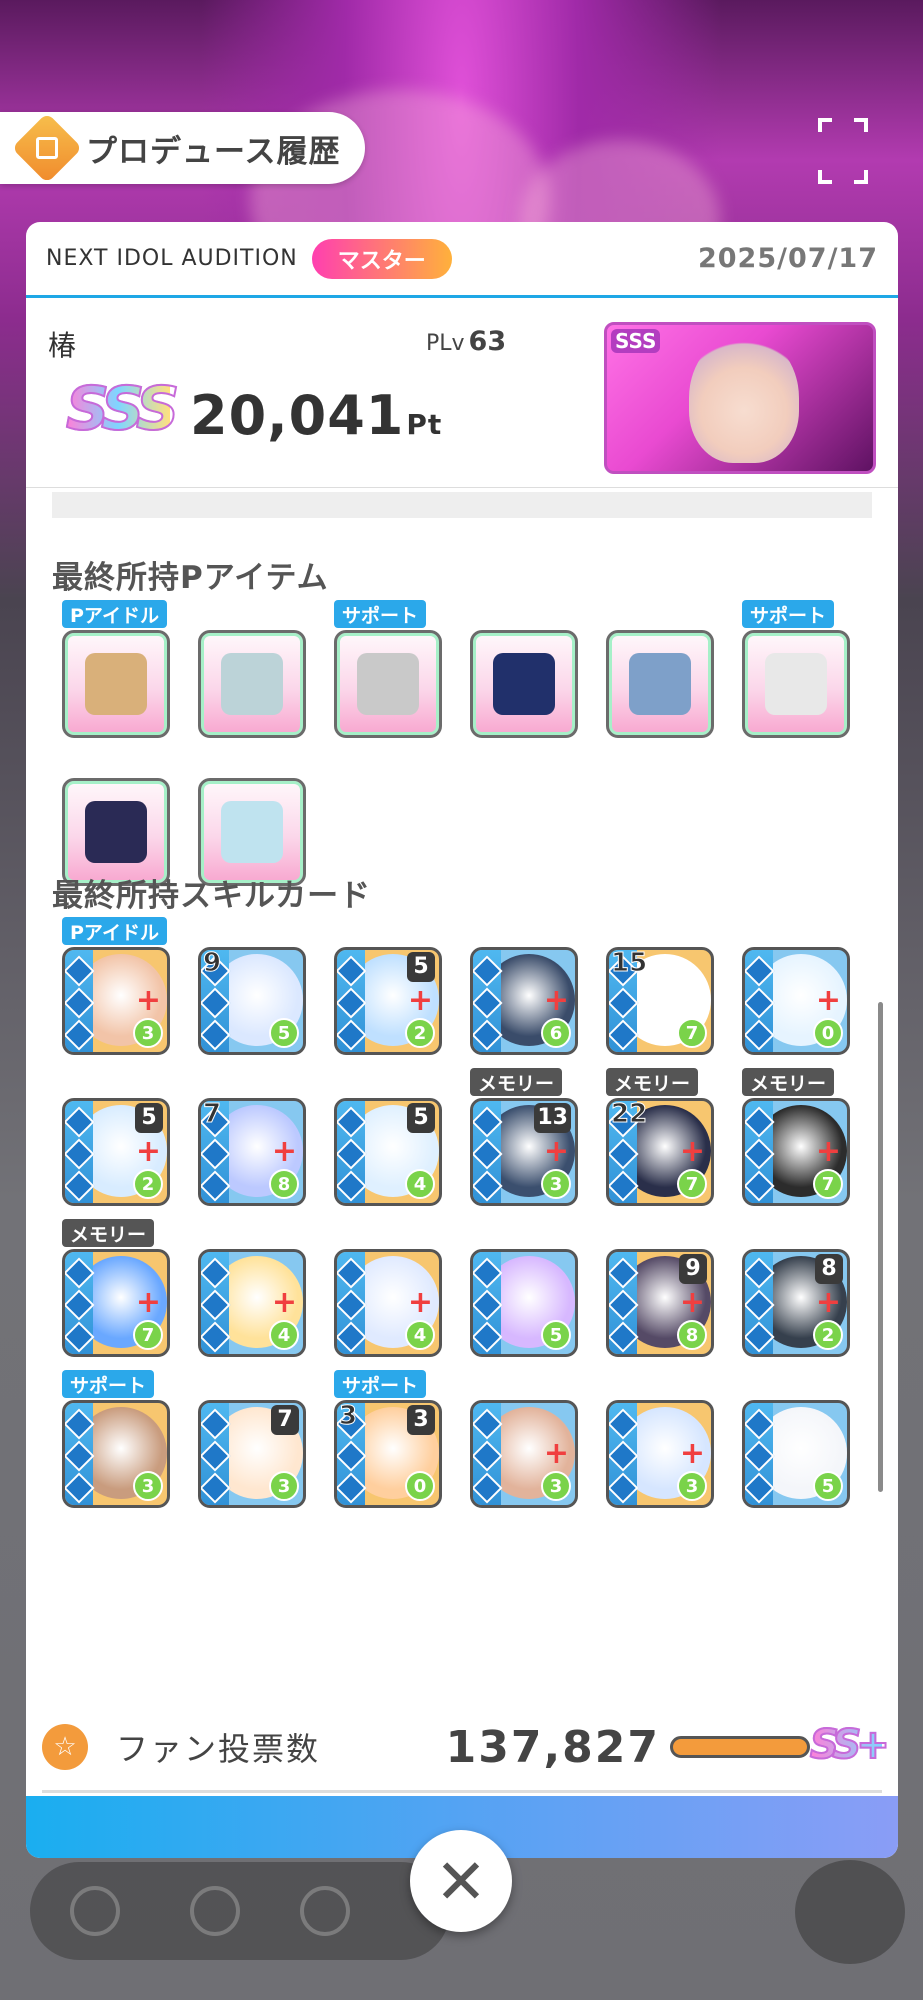 This screenshot has height=2000, width=923. I want to click on calendar-icon, so click(215, 1911).